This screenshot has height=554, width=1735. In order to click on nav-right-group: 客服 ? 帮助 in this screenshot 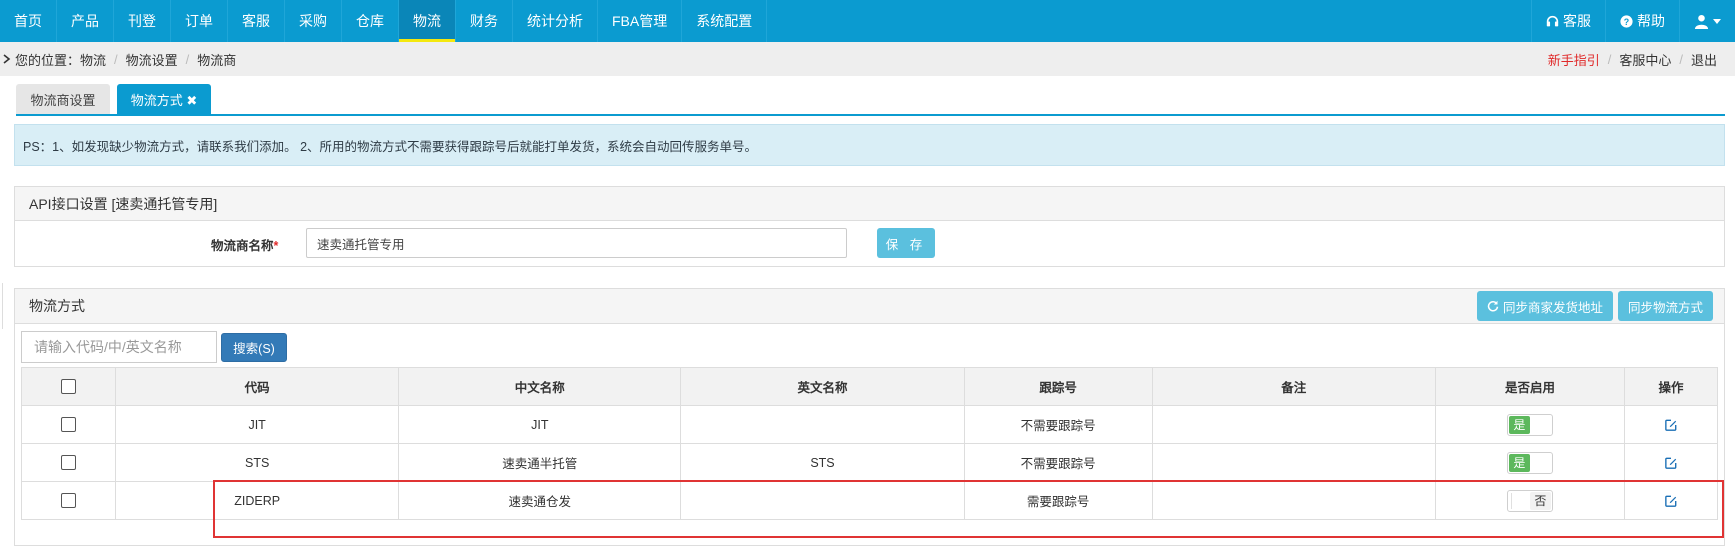, I will do `click(1633, 21)`.